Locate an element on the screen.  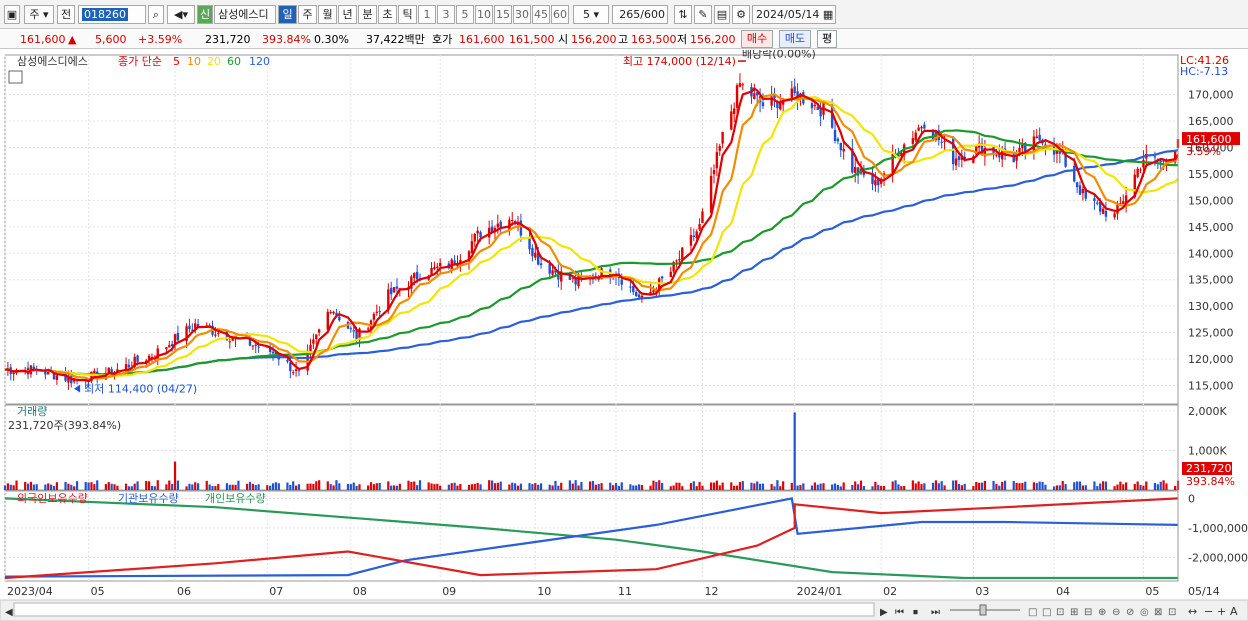
buy-button: 매수 is located at coordinates (757, 39).